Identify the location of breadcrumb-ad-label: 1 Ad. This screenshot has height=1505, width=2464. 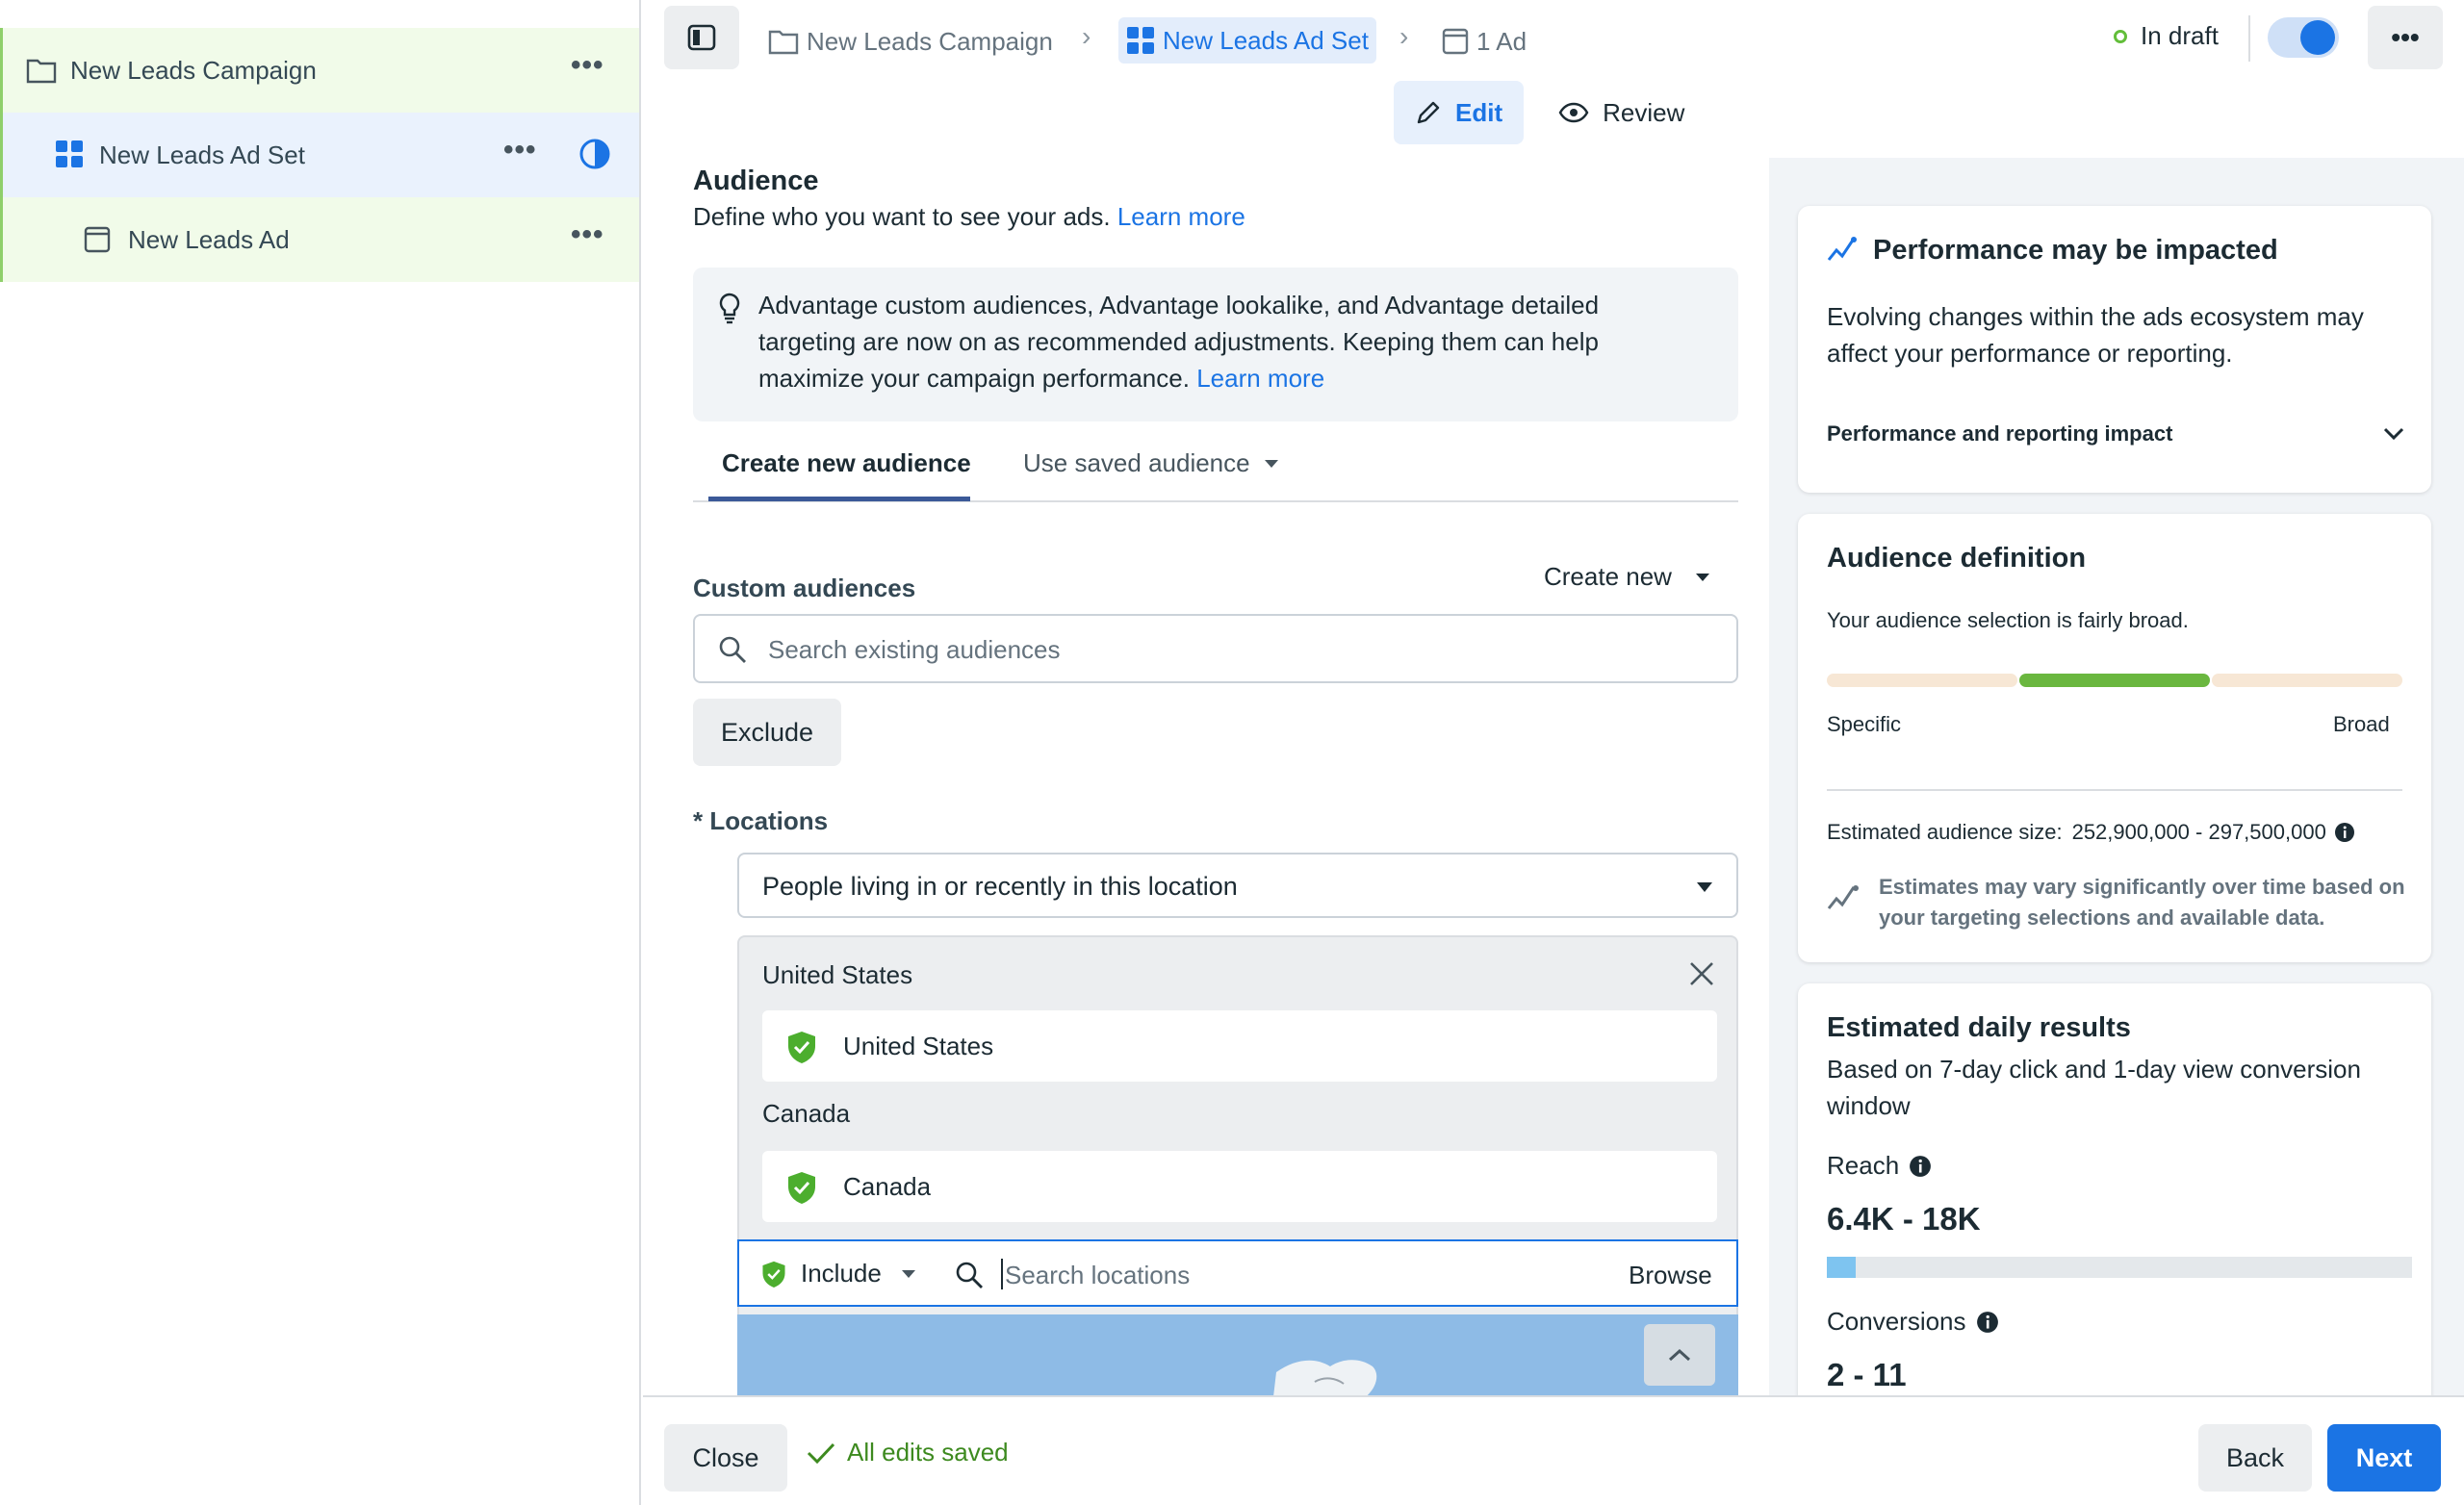
(1501, 41).